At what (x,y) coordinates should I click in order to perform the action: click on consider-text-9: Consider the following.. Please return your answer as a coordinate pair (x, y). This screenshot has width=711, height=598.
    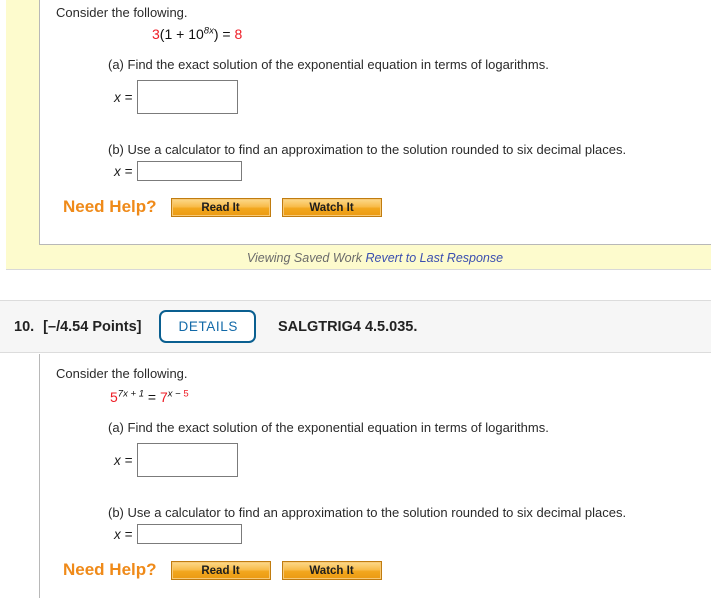
    Looking at the image, I should click on (122, 12).